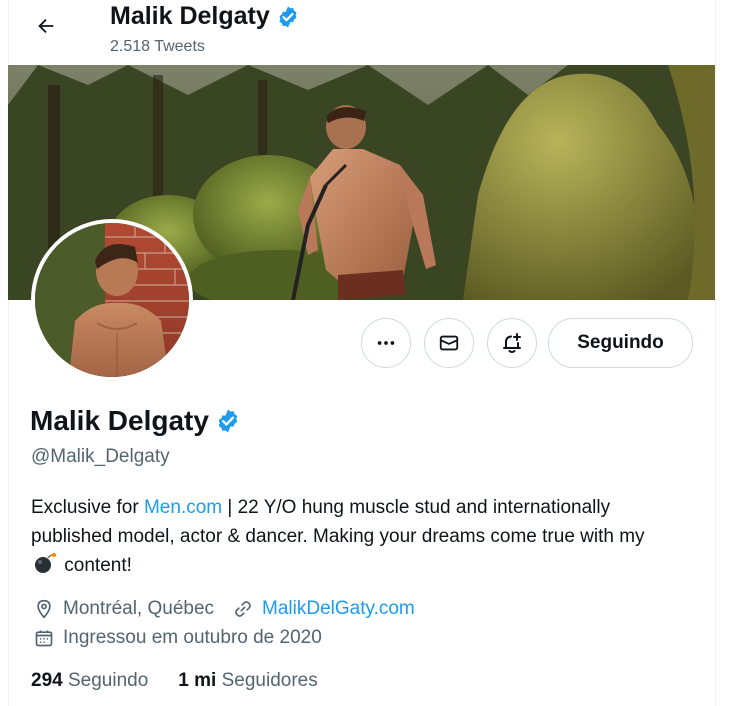  I want to click on profile-name: Malik Delgaty, so click(135, 421).